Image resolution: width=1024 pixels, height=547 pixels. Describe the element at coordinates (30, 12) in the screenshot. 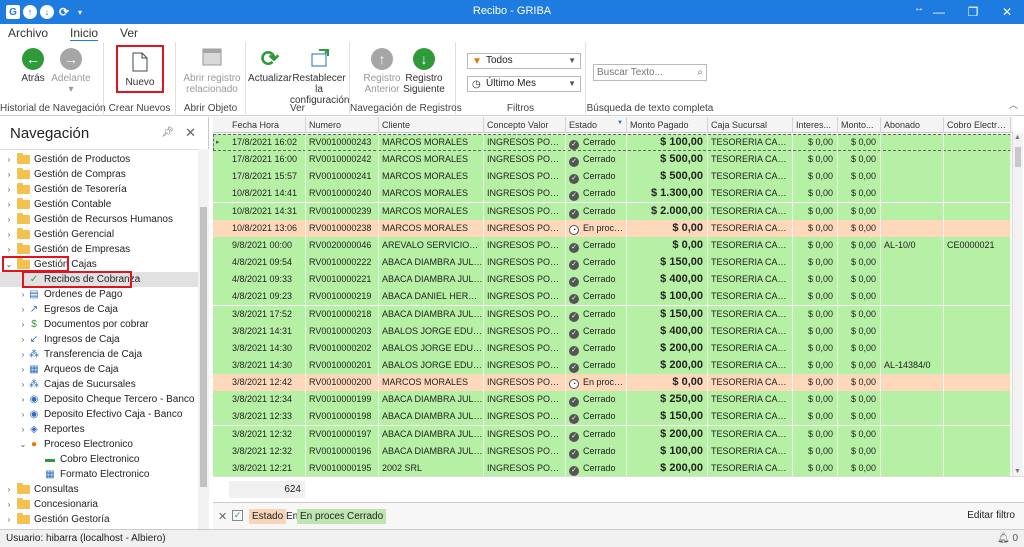

I see `back-quick-icon: ↑` at that location.